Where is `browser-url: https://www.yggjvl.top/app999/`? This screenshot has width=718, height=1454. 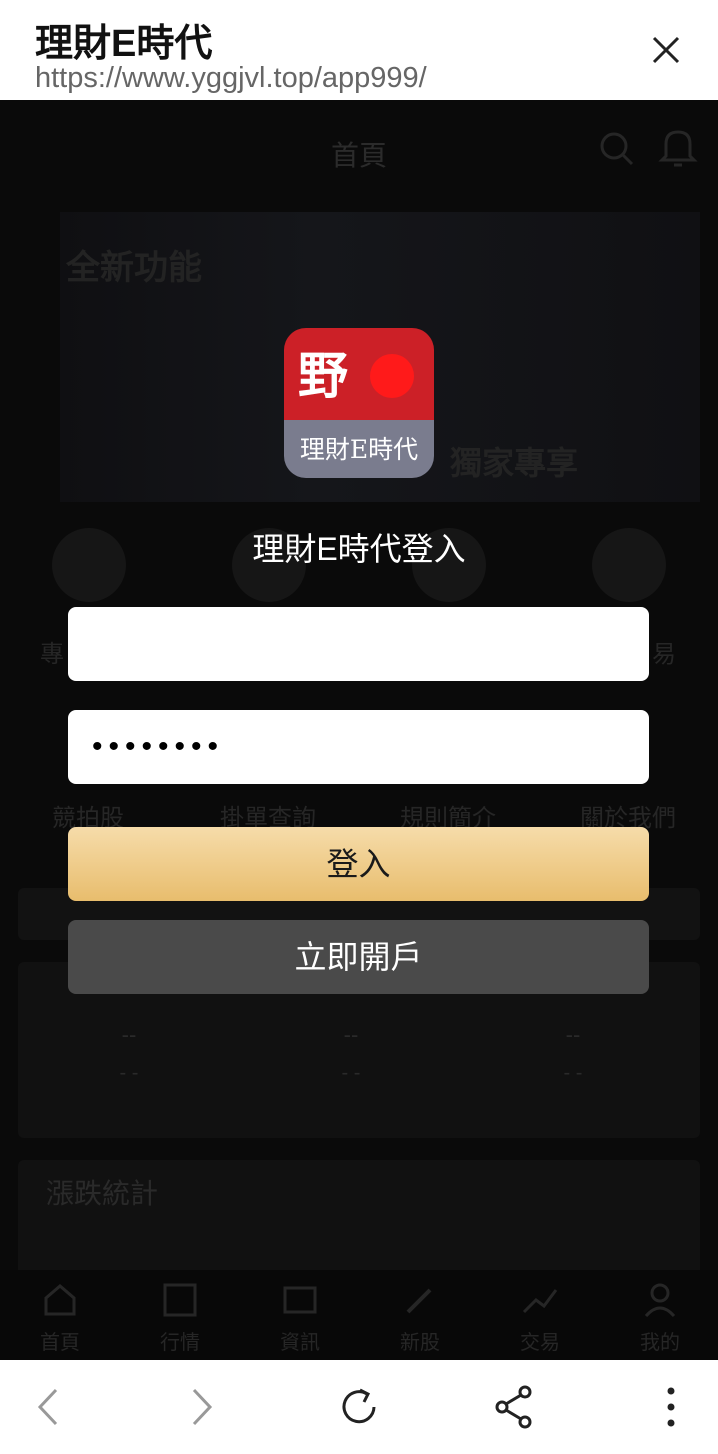
browser-url: https://www.yggjvl.top/app999/ is located at coordinates (231, 78).